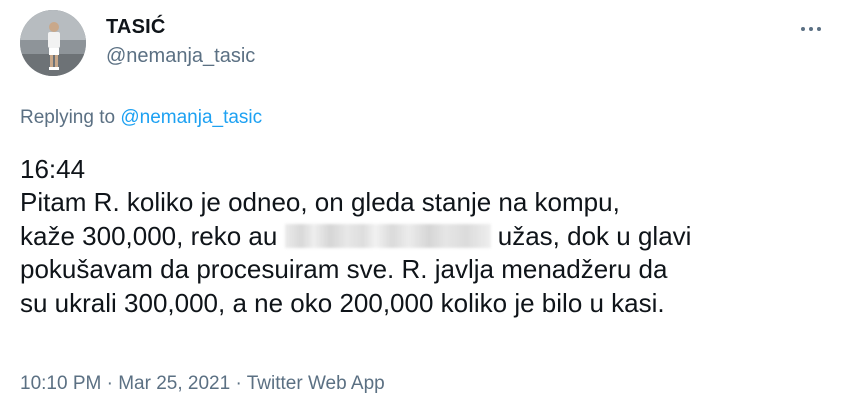 Image resolution: width=850 pixels, height=418 pixels. Describe the element at coordinates (149, 235) in the screenshot. I see `tweet-text-segment: kaže 300,000, reko au` at that location.